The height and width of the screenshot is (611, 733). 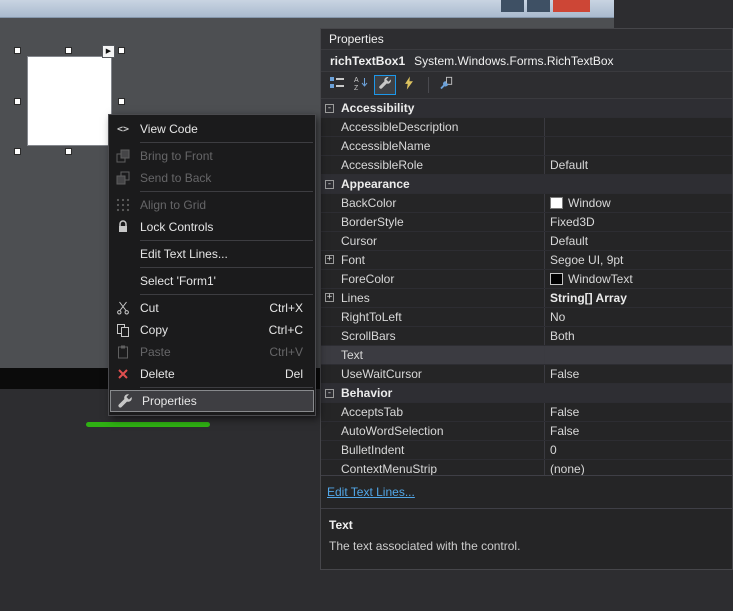 What do you see at coordinates (212, 401) in the screenshot?
I see `menu-item-properties: Properties` at bounding box center [212, 401].